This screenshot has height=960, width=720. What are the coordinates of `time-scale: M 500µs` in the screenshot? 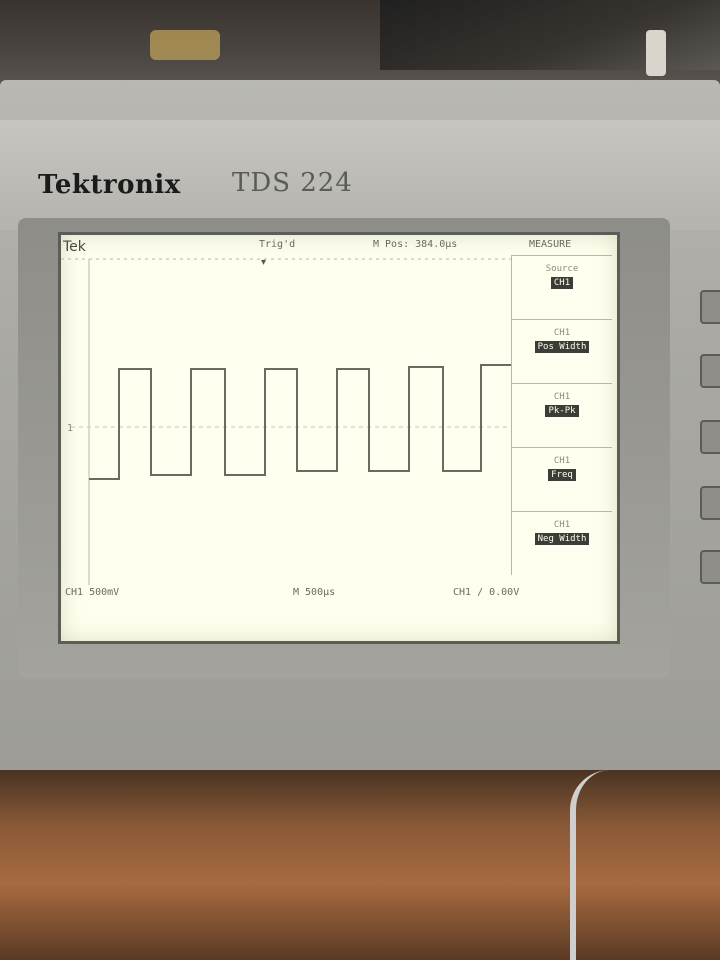 It's located at (314, 592).